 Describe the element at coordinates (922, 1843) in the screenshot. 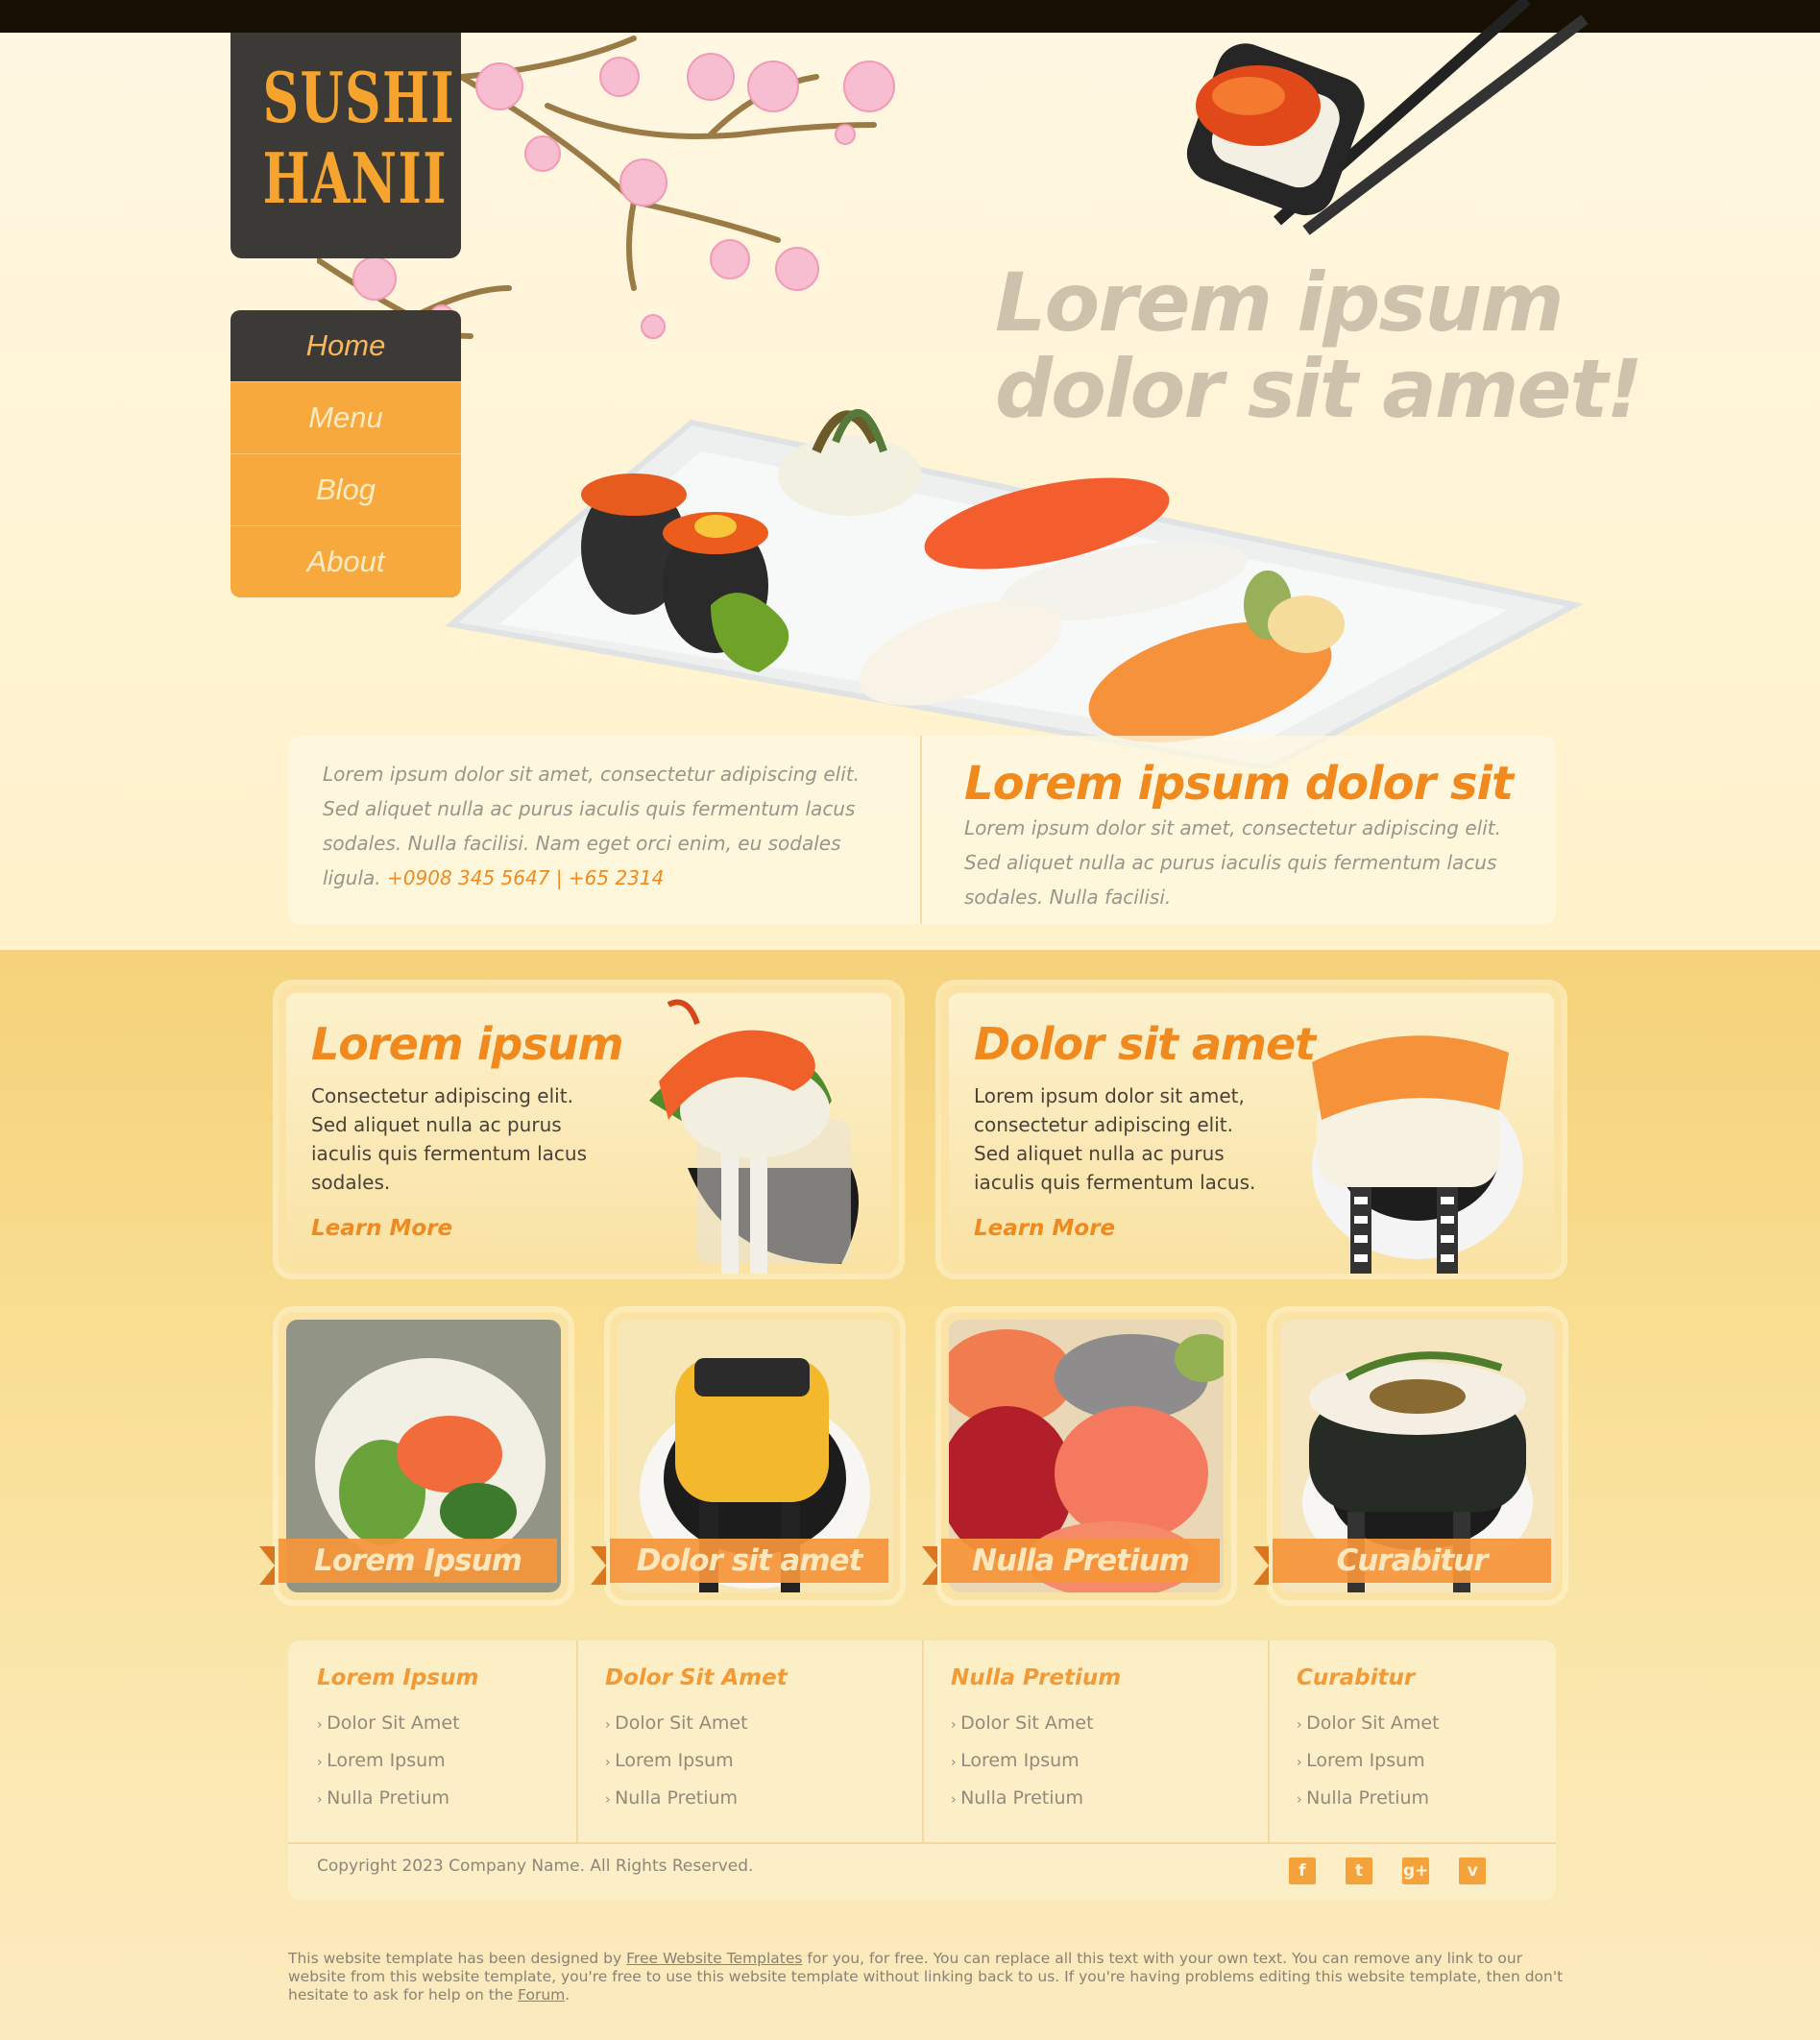

I see `footer-divider` at that location.